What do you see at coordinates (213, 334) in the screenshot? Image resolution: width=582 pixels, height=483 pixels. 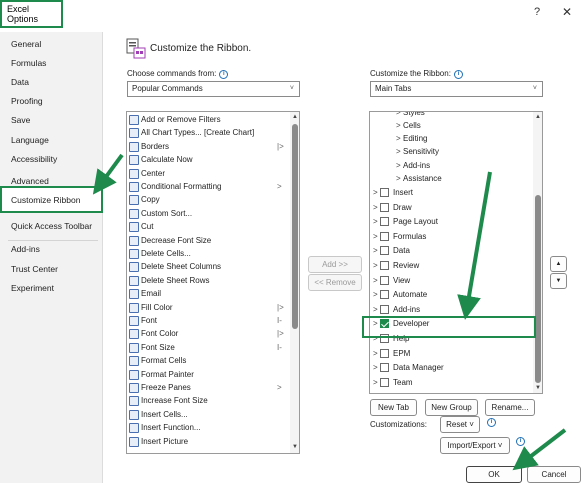 I see `command-item: Font Color |>` at bounding box center [213, 334].